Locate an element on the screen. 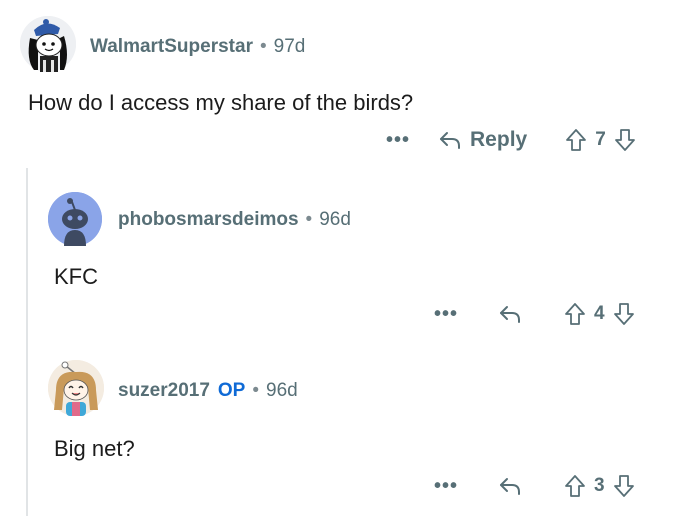 This screenshot has height=516, width=700. comment-meta: WalmartSuperstar • 97d is located at coordinates (197, 47).